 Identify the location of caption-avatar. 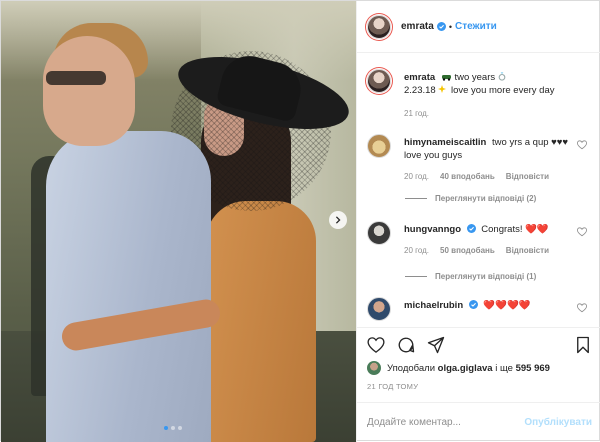
(379, 81).